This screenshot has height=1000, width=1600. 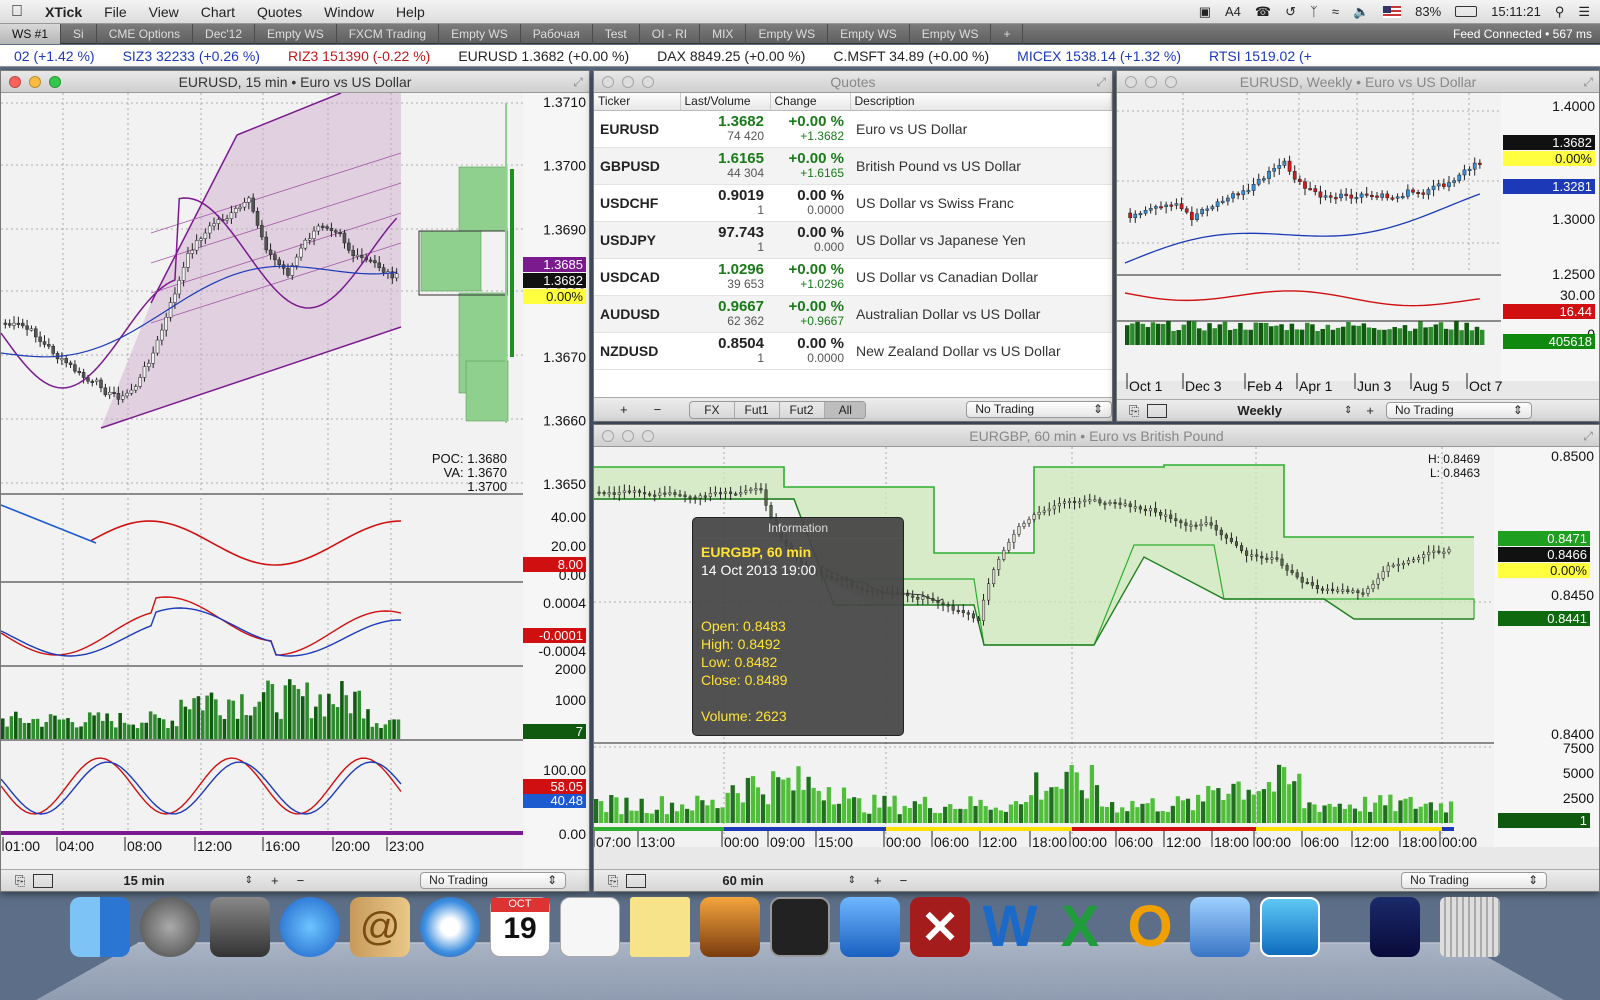 What do you see at coordinates (616, 33) in the screenshot?
I see `workspace-tab: Test` at bounding box center [616, 33].